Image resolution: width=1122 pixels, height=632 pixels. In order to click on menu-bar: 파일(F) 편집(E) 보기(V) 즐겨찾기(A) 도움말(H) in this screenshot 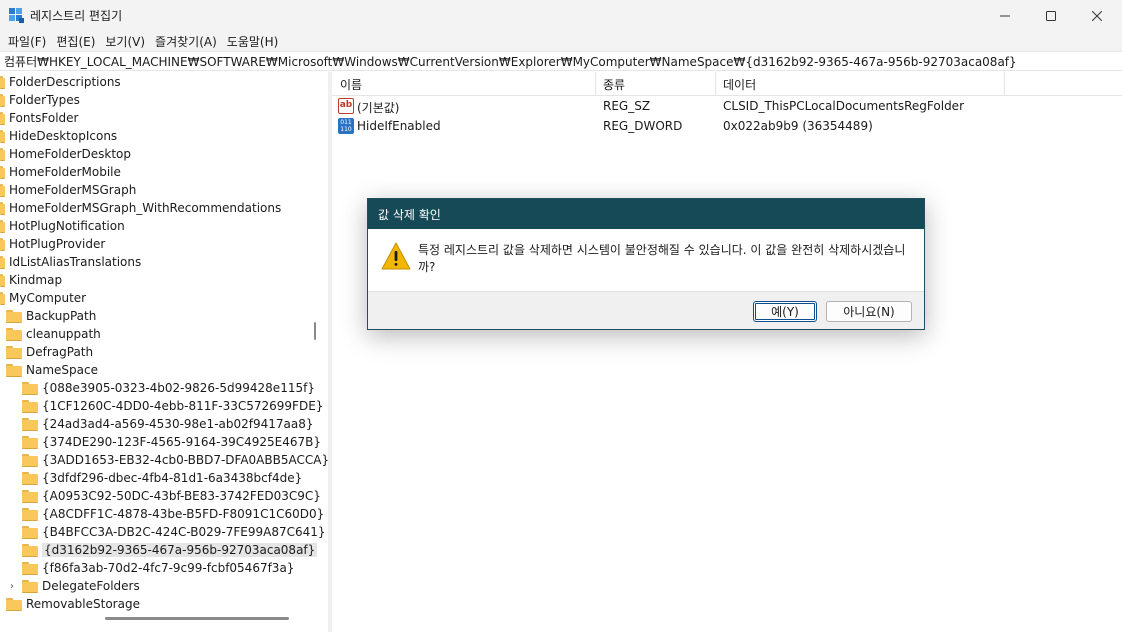, I will do `click(561, 41)`.